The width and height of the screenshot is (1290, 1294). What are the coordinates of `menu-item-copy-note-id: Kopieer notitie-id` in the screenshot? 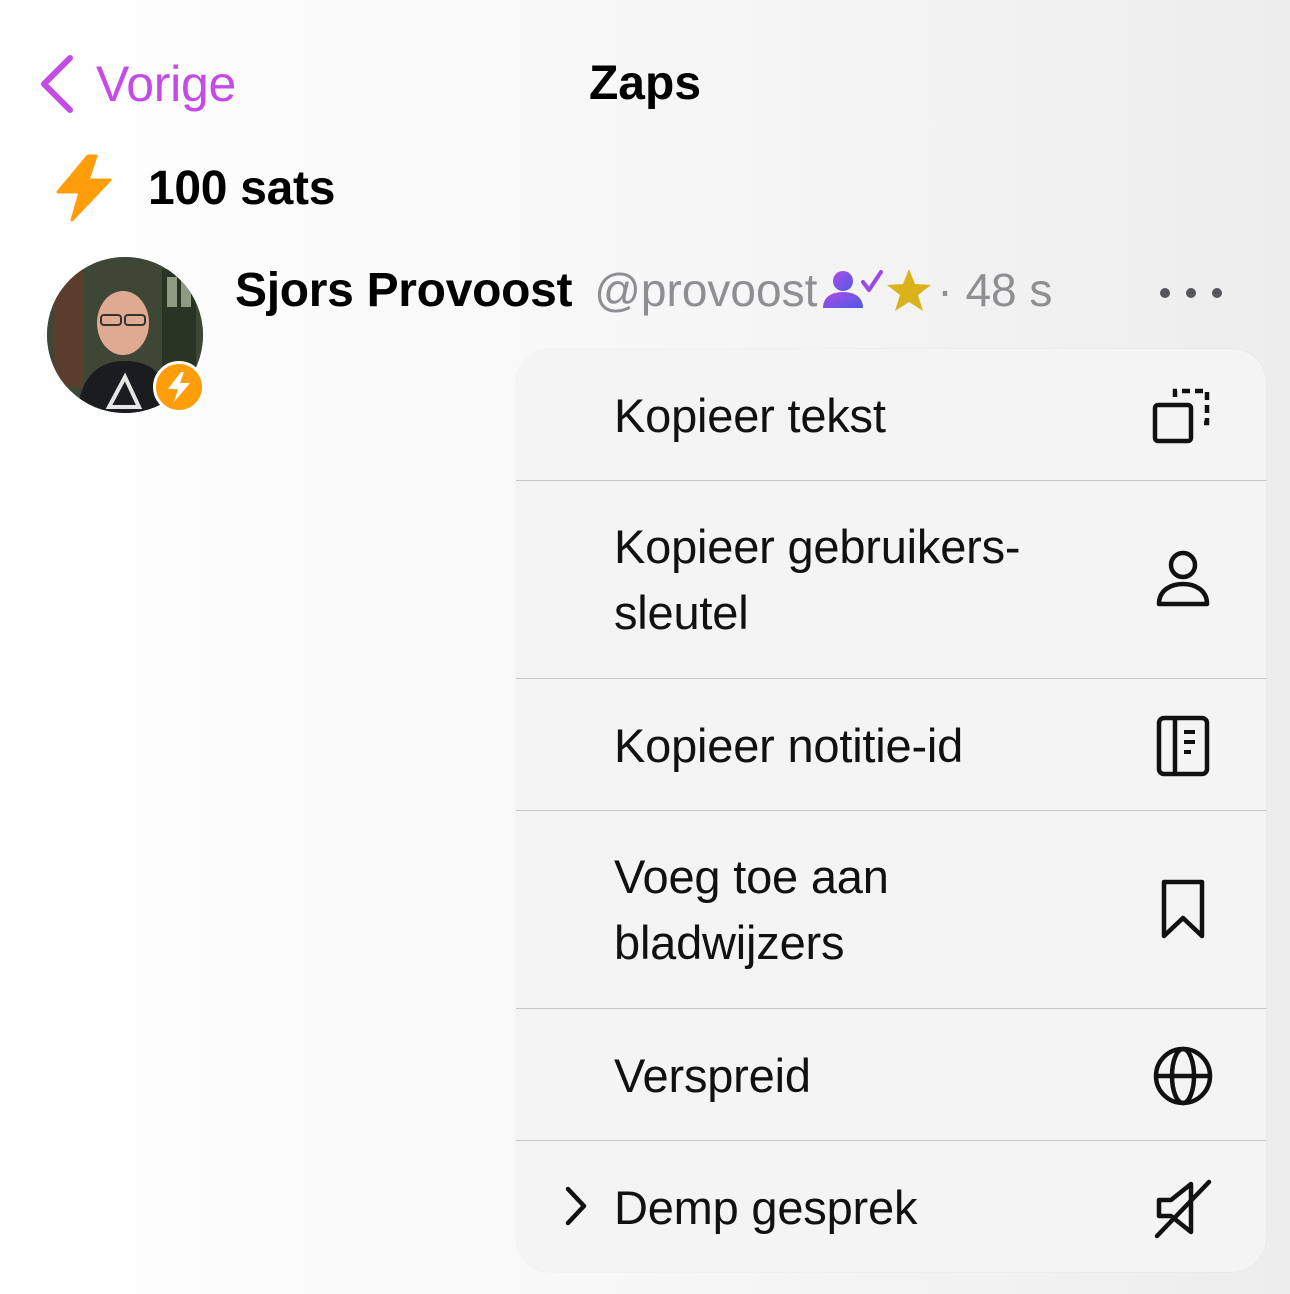 It's located at (891, 745).